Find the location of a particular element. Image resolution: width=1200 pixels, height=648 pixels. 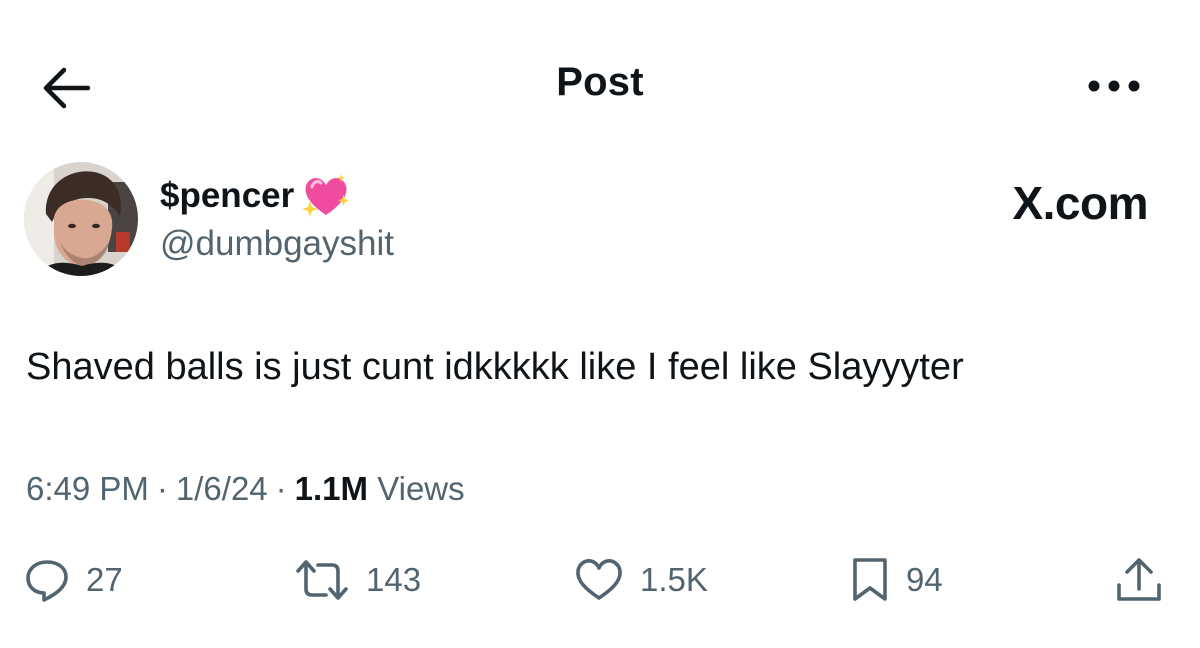

repost-icon is located at coordinates (322, 580).